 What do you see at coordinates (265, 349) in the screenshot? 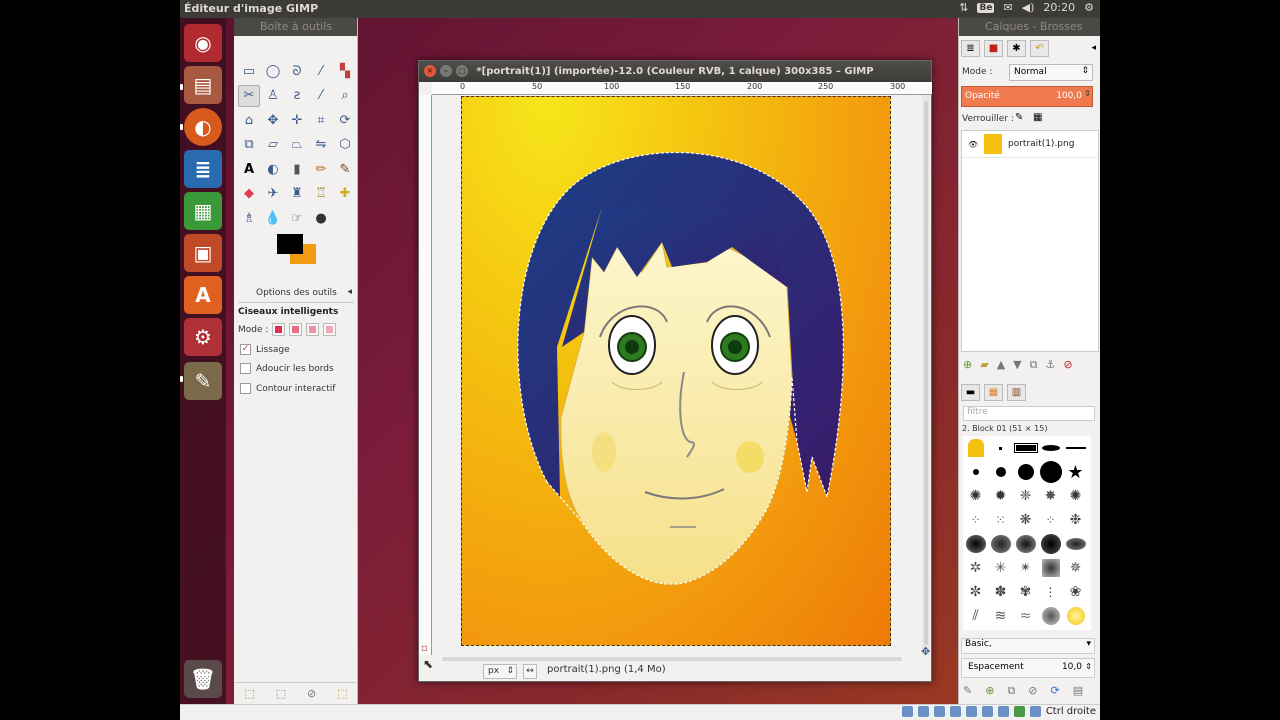
I see `checkbox-smoothing: ✓ Lissage` at bounding box center [265, 349].